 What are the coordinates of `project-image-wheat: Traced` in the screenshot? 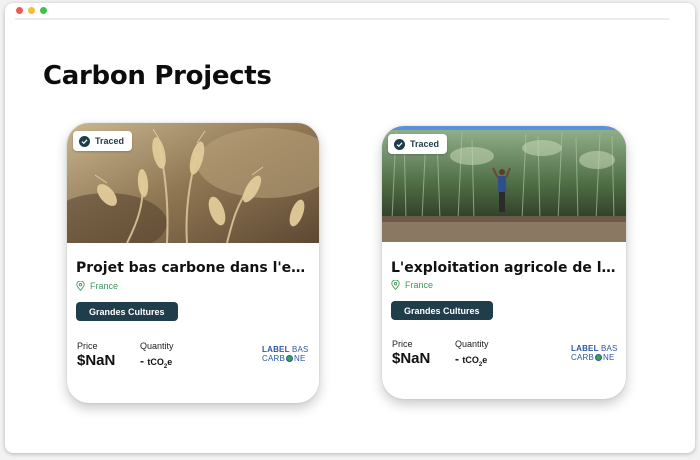 It's located at (193, 183).